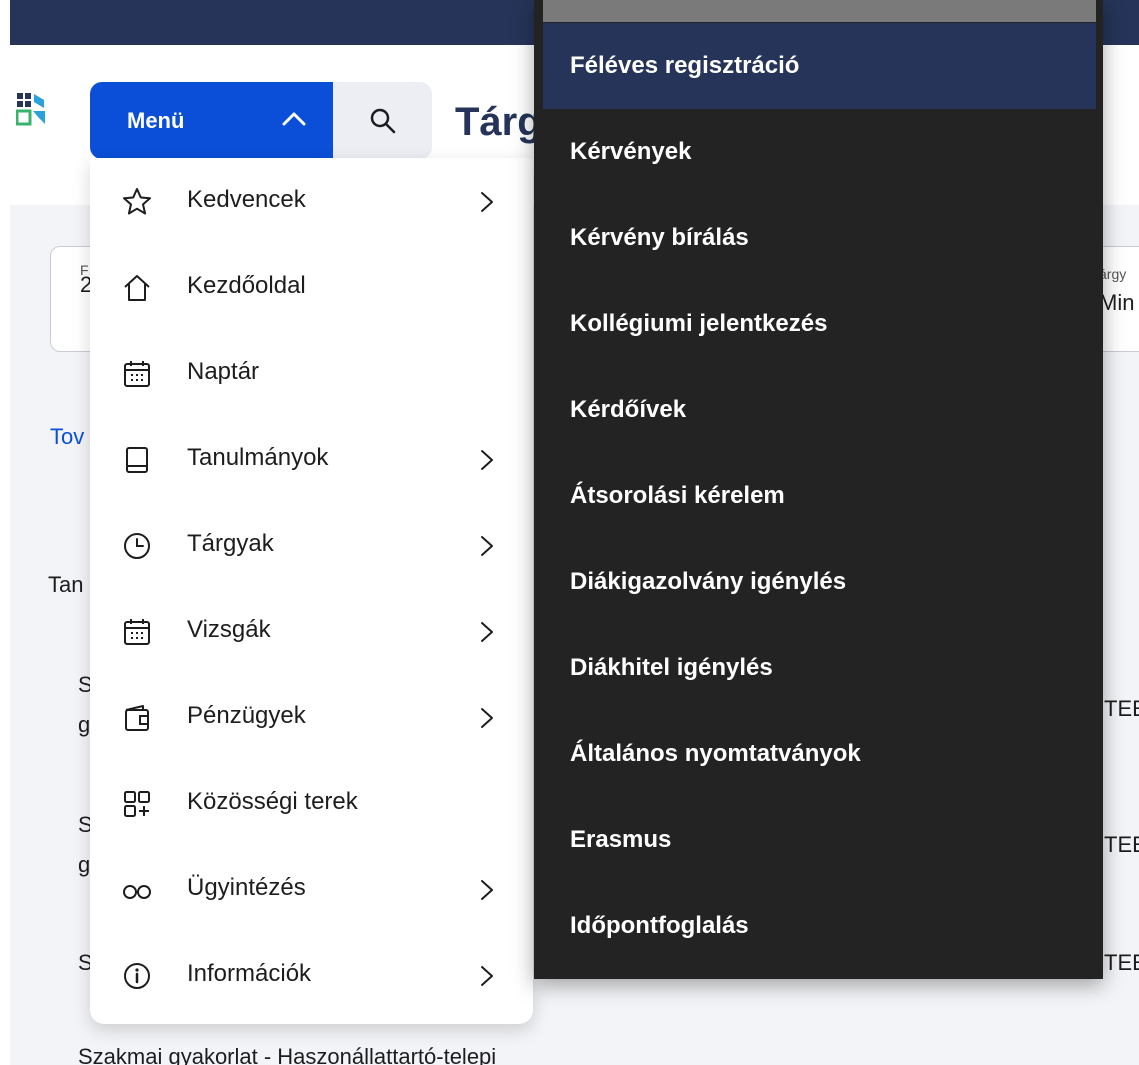 The width and height of the screenshot is (1139, 1065). Describe the element at coordinates (311, 889) in the screenshot. I see `menu-item-ugyintezes: Ügyintézés` at that location.